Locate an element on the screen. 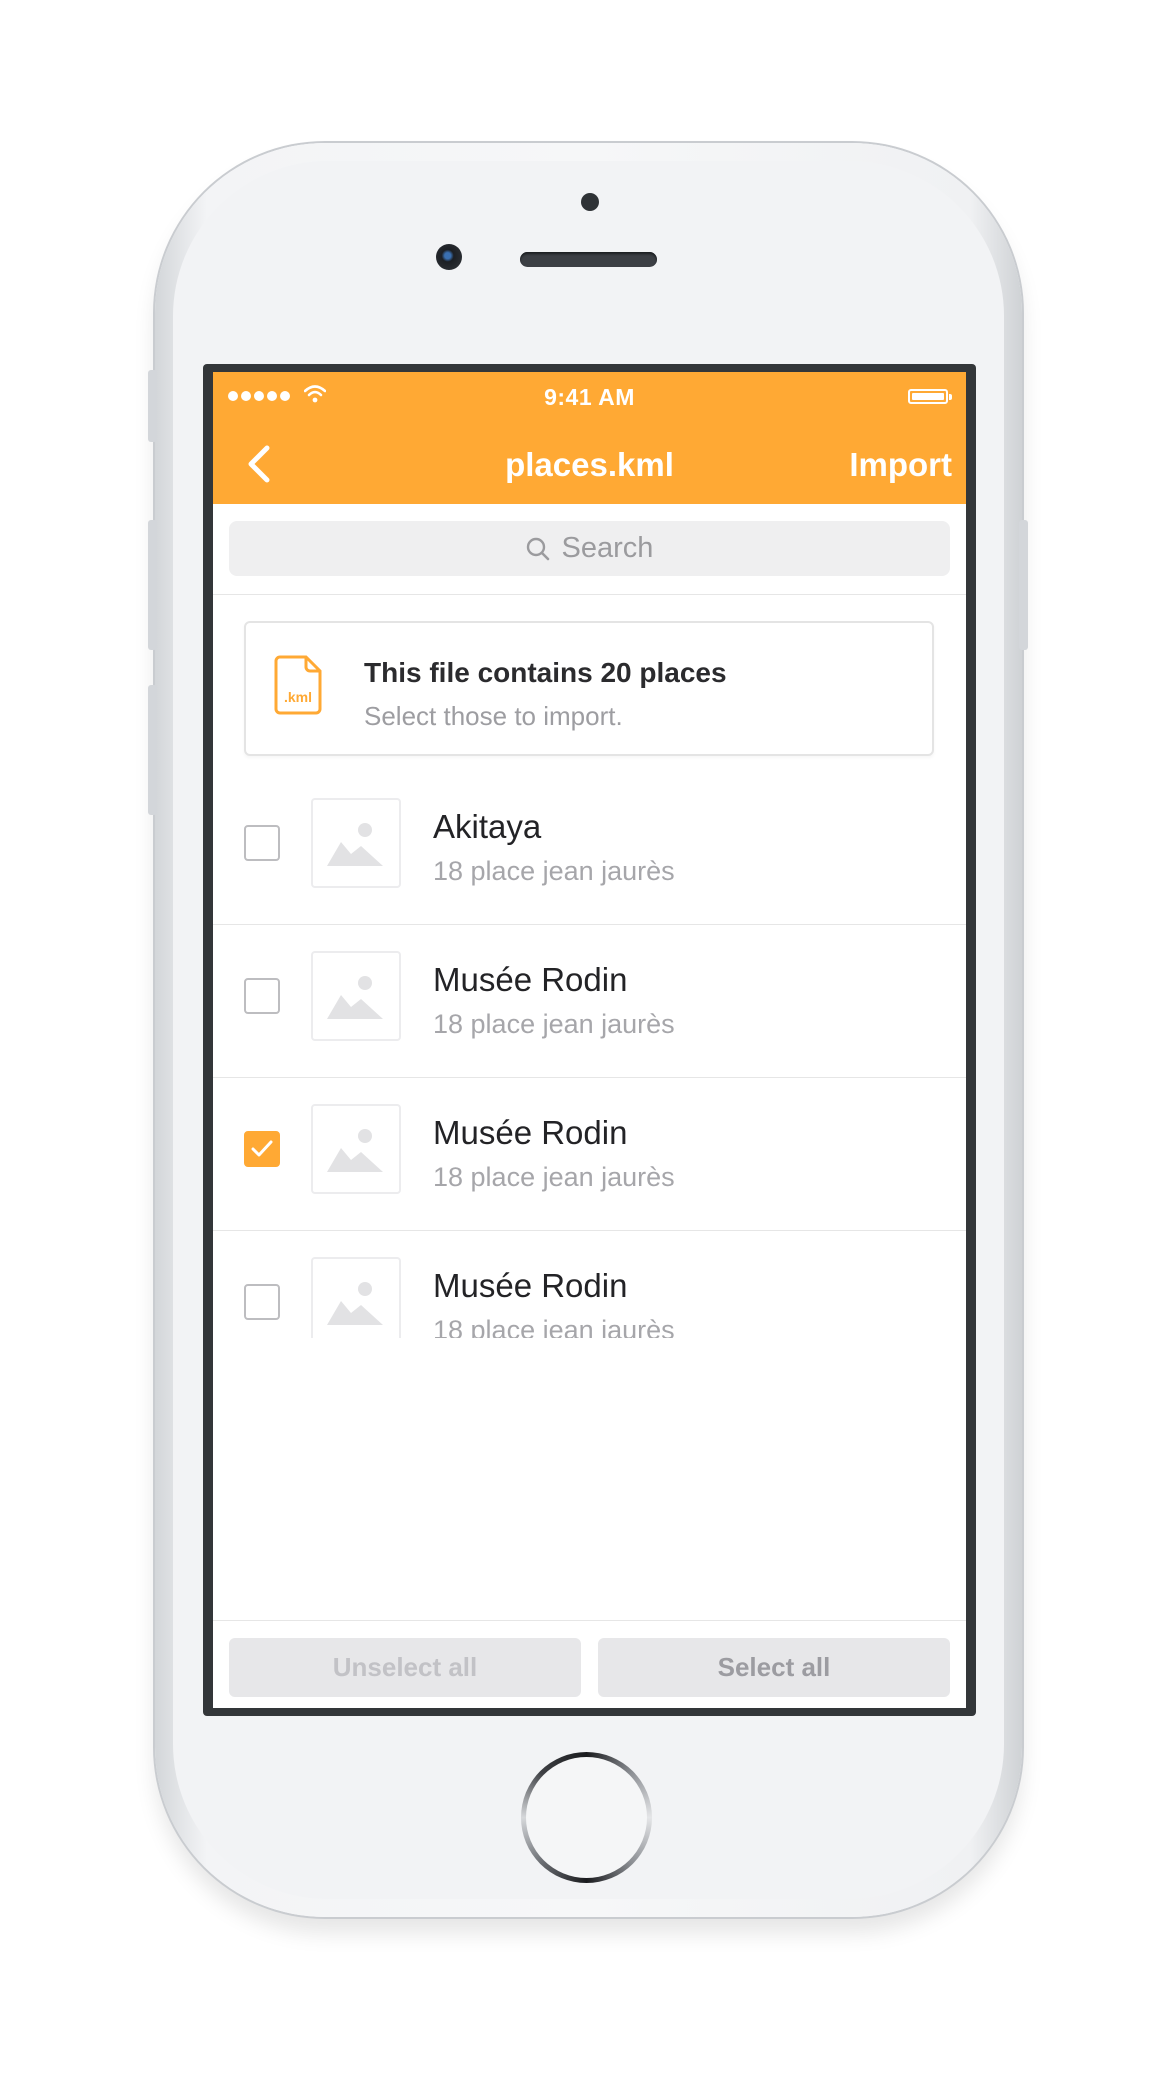 The image size is (1172, 2077). navigation-header: 9:41 AM places.kml Import is located at coordinates (589, 438).